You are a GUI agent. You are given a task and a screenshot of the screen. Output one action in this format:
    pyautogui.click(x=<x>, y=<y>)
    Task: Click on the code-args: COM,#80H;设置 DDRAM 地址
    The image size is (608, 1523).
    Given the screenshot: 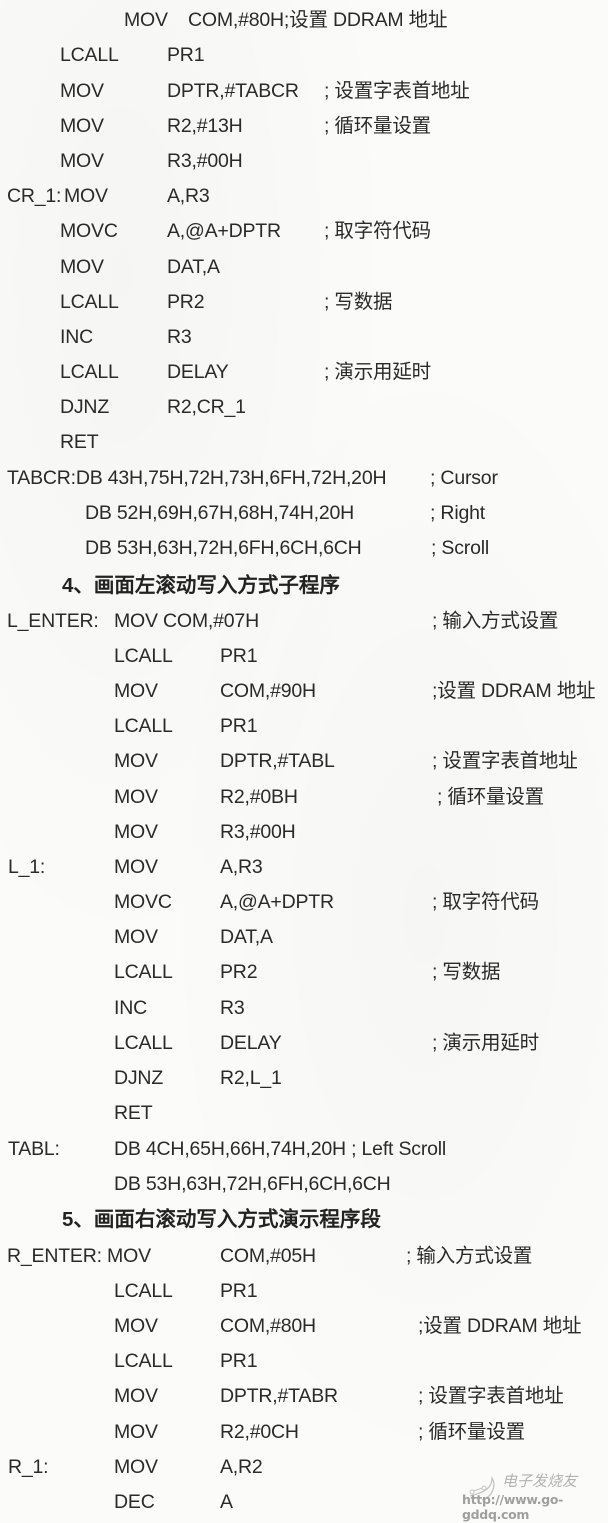 What is the action you would take?
    pyautogui.click(x=318, y=20)
    